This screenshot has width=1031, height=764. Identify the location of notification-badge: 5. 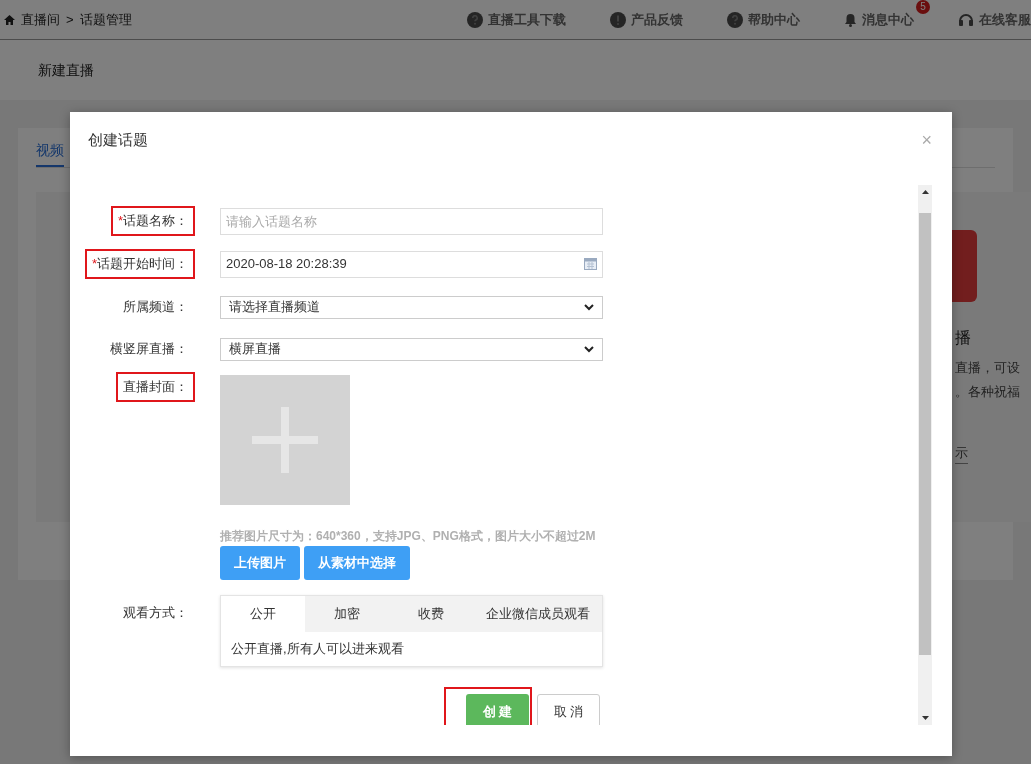
(923, 7).